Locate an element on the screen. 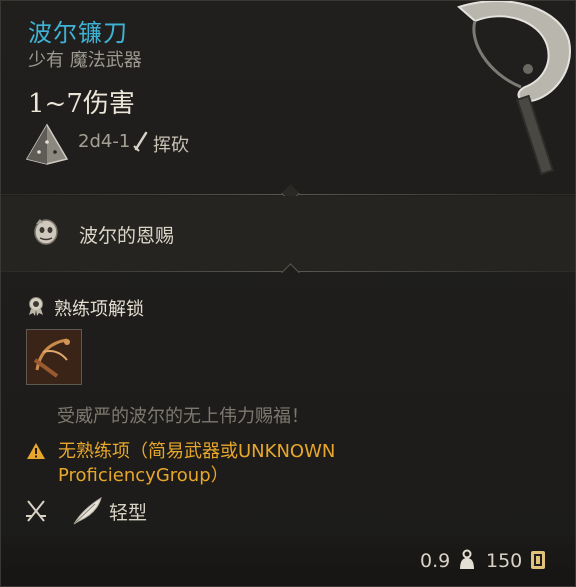 The image size is (576, 587). boon-mask-icon is located at coordinates (46, 232).